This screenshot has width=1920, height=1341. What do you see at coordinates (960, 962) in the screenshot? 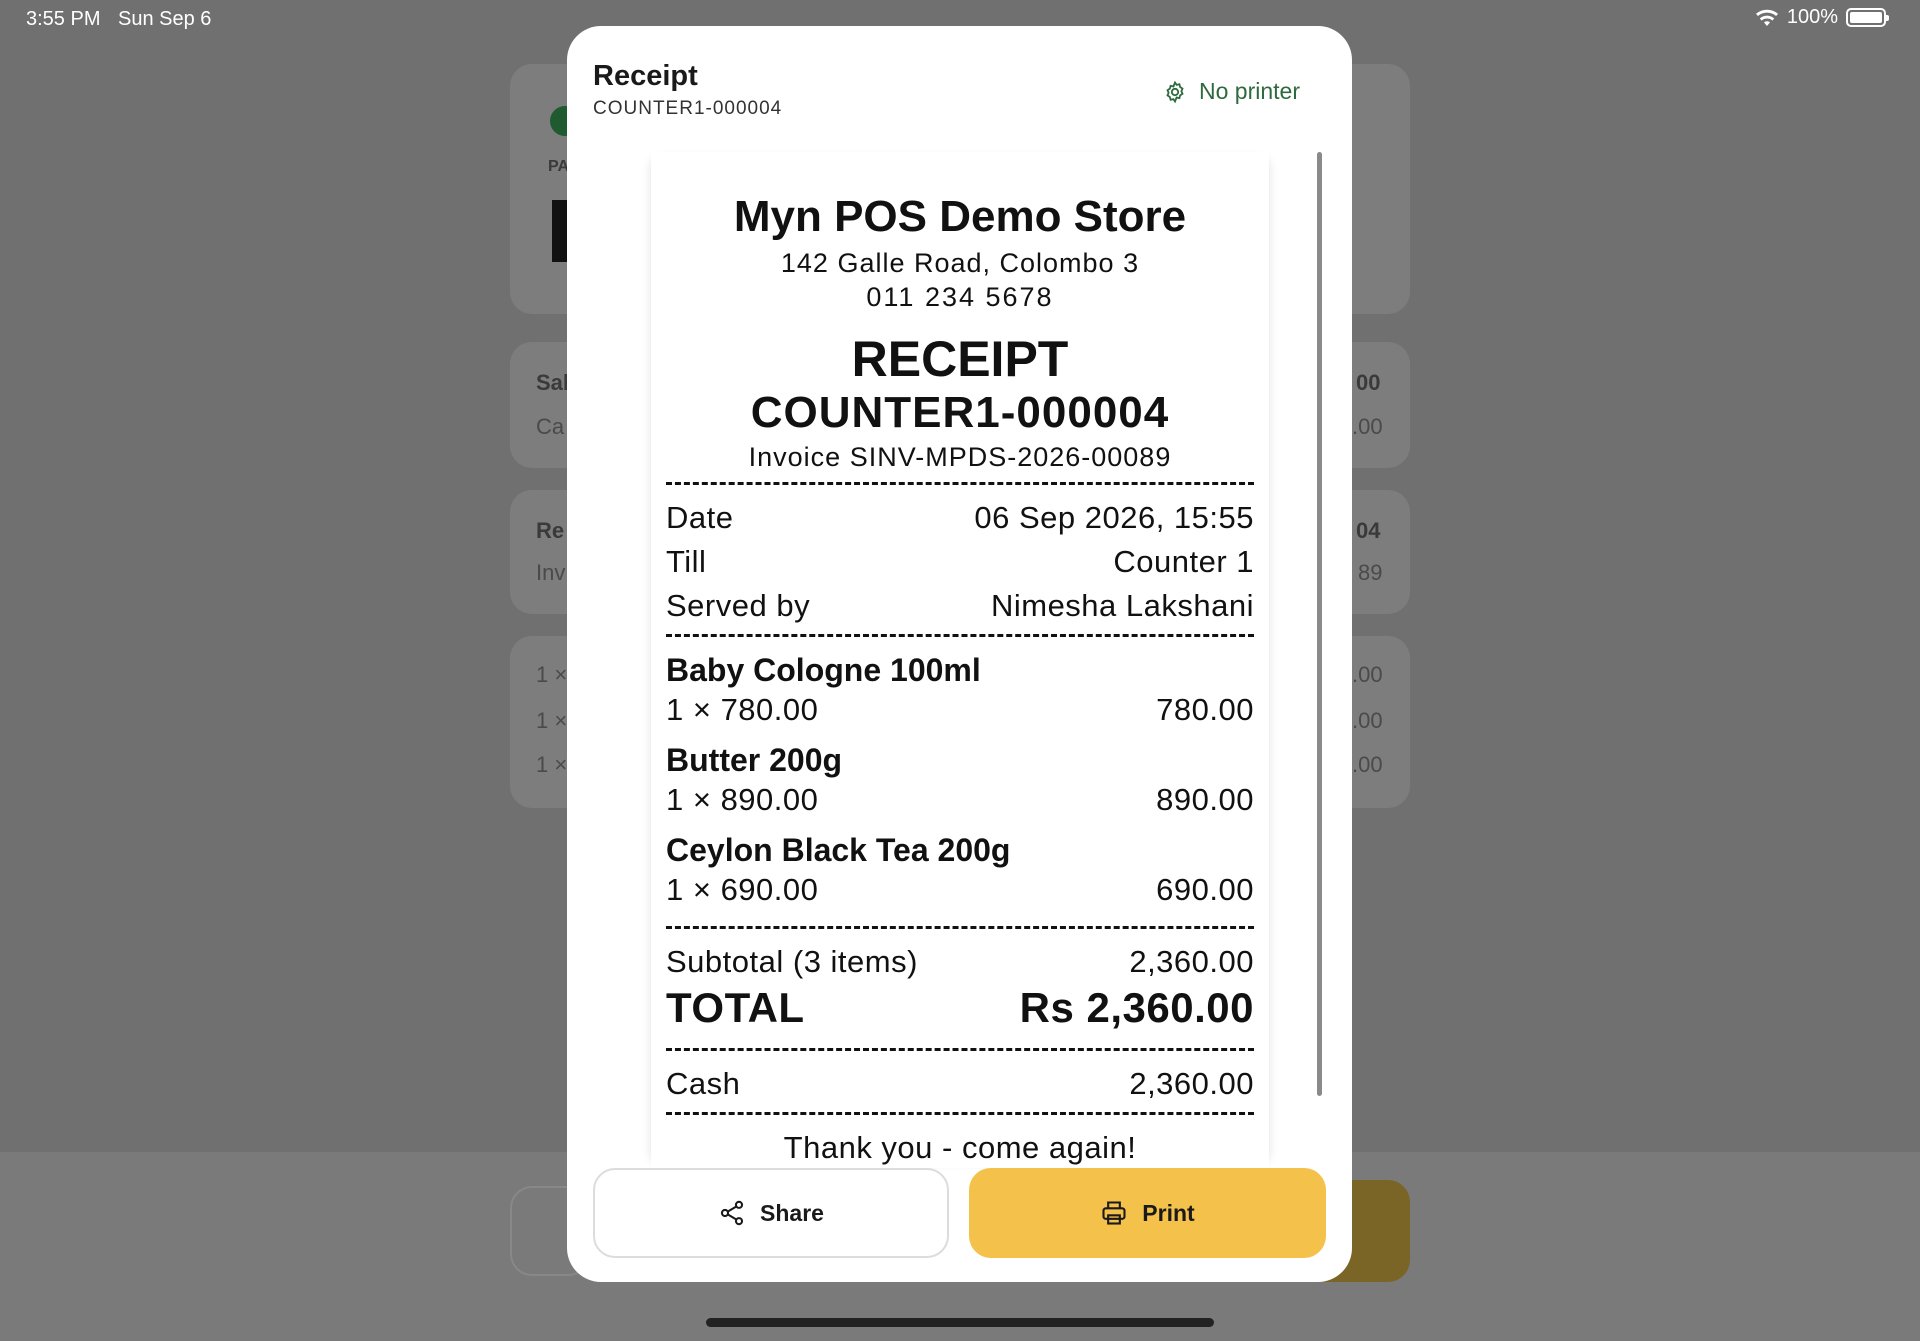
I see `subtotal-row: Subtotal (3 items) 2,360.00` at bounding box center [960, 962].